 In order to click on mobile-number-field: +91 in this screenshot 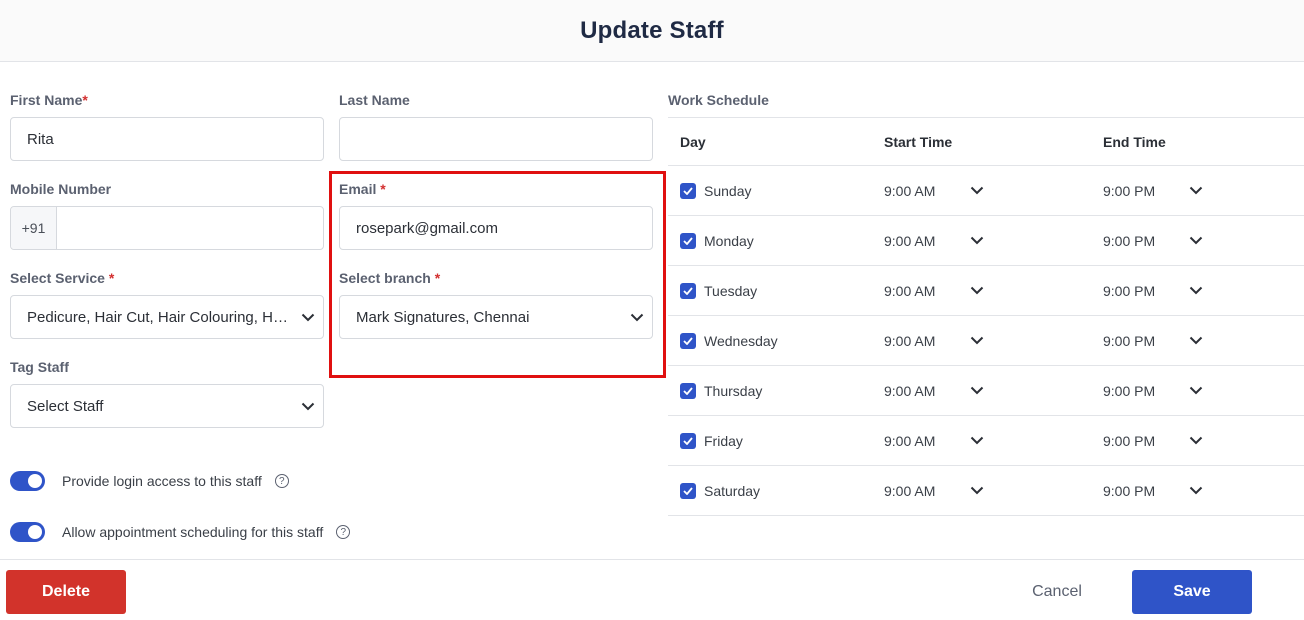, I will do `click(167, 228)`.